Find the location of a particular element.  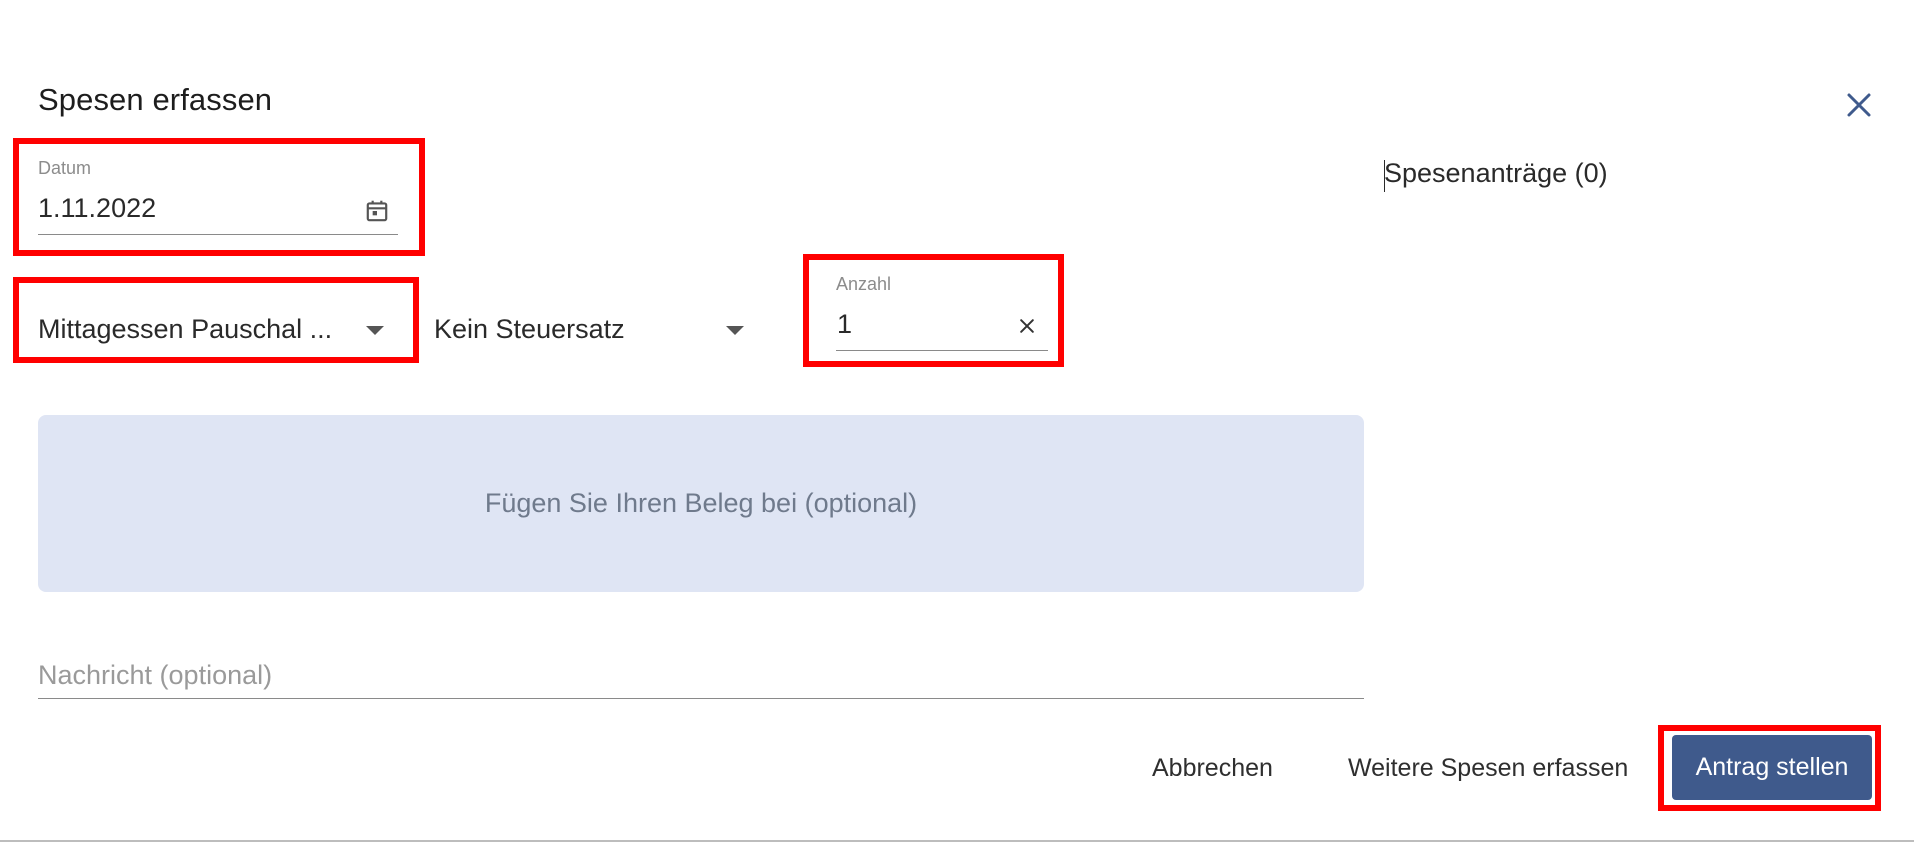

quantity-field-underline is located at coordinates (942, 350).